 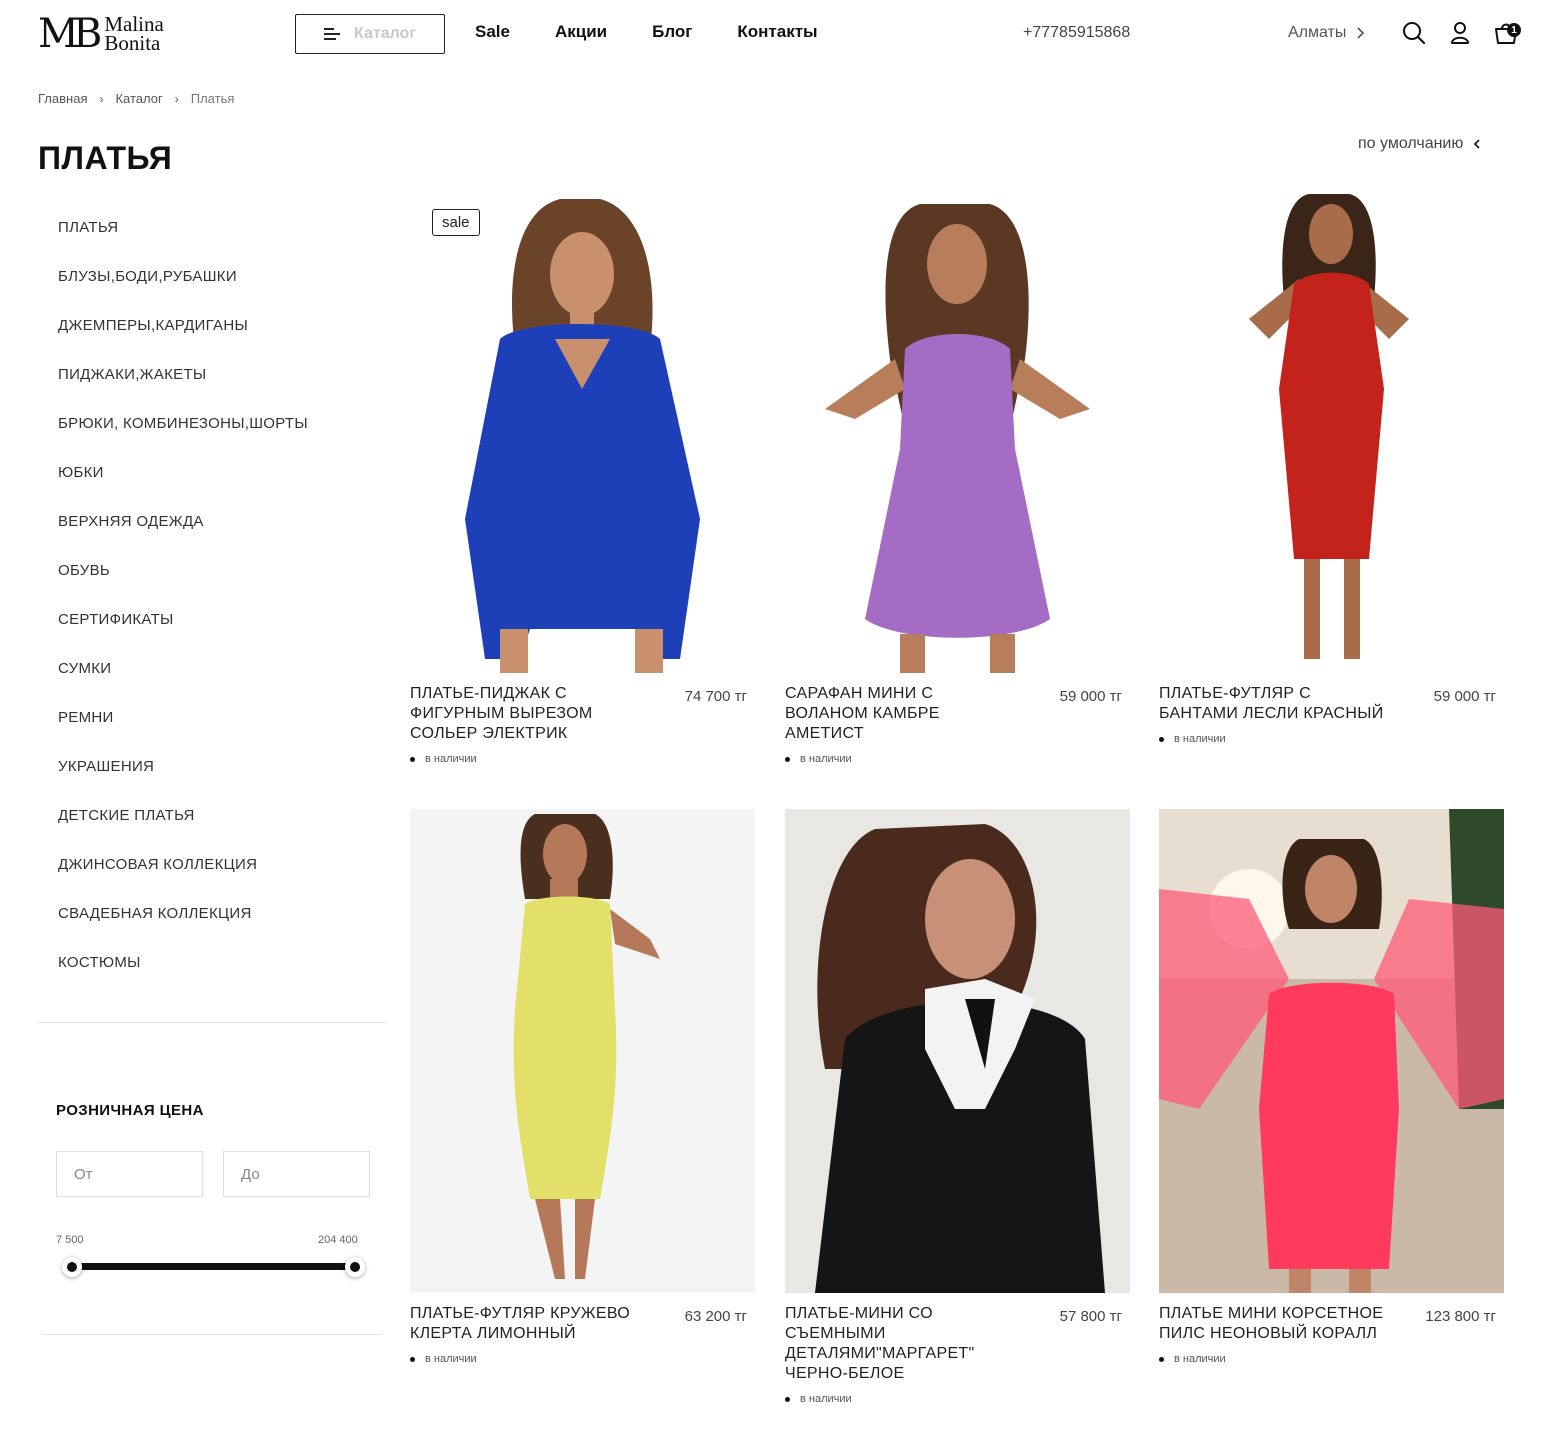 I want to click on nav-blog: Блог, so click(x=672, y=32).